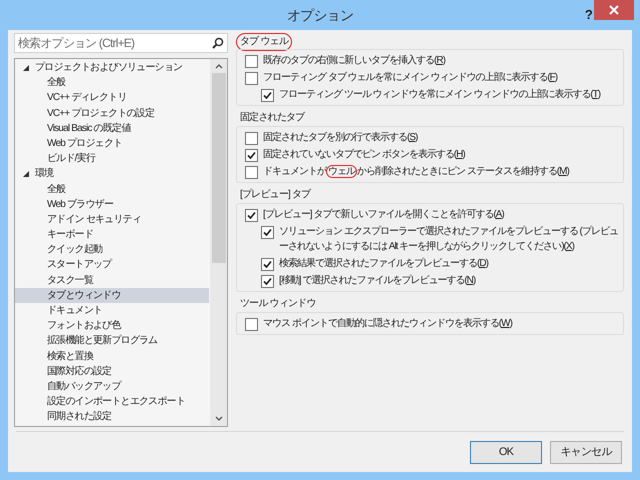 This screenshot has width=640, height=480. Describe the element at coordinates (112, 98) in the screenshot. I see `tree-item: VC++ ディレクトリ` at that location.